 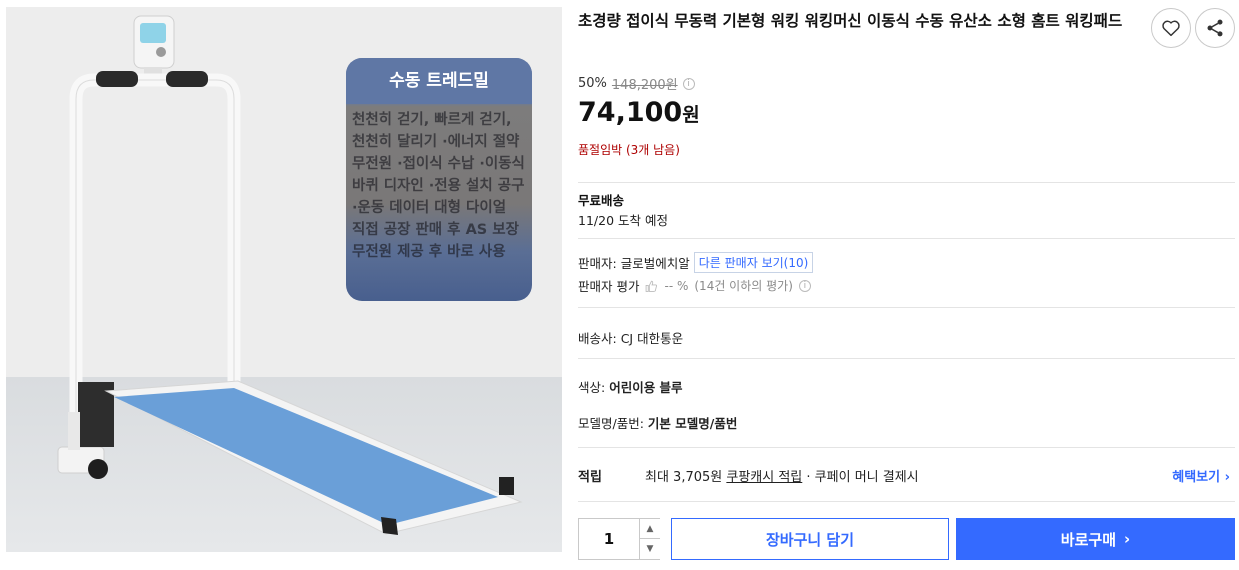 I want to click on reward-text: 최대 3,705원 쿠팡캐시 적립 · 쿠페이 머니 결제시, so click(x=782, y=475).